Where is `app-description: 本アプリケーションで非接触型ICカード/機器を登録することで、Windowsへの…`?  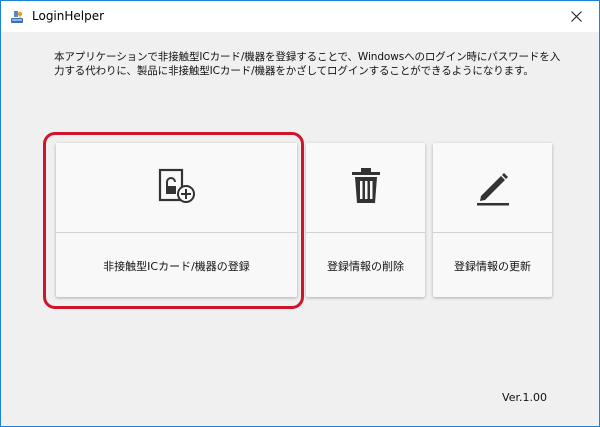 app-description: 本アプリケーションで非接触型ICカード/機器を登録することで、Windowsへの… is located at coordinates (307, 64).